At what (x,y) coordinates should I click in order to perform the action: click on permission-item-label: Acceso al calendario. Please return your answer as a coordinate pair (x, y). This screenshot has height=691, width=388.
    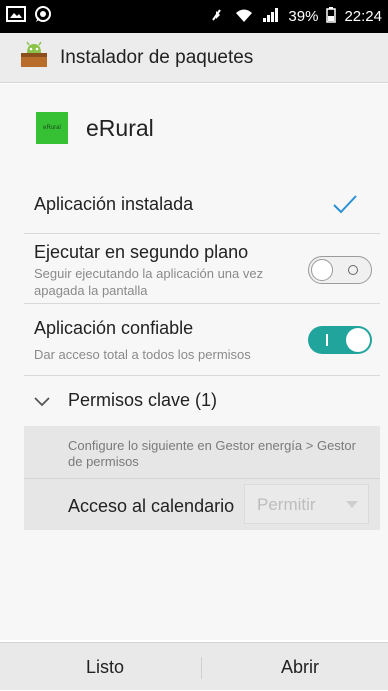
    Looking at the image, I should click on (151, 506).